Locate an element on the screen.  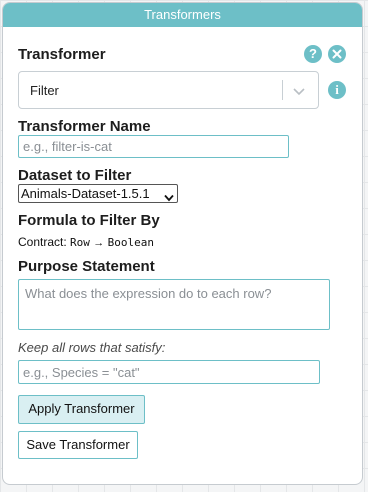
transformer-heading: Transformer is located at coordinates (62, 54).